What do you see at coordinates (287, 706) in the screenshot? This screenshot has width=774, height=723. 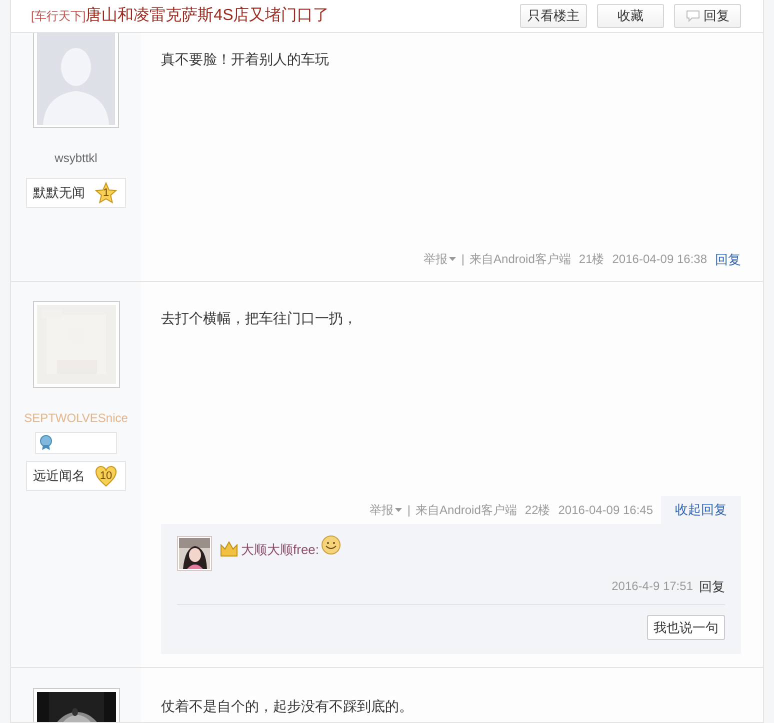 I see `post-content: 仗着不是自个的，起步没有不踩到底的。` at bounding box center [287, 706].